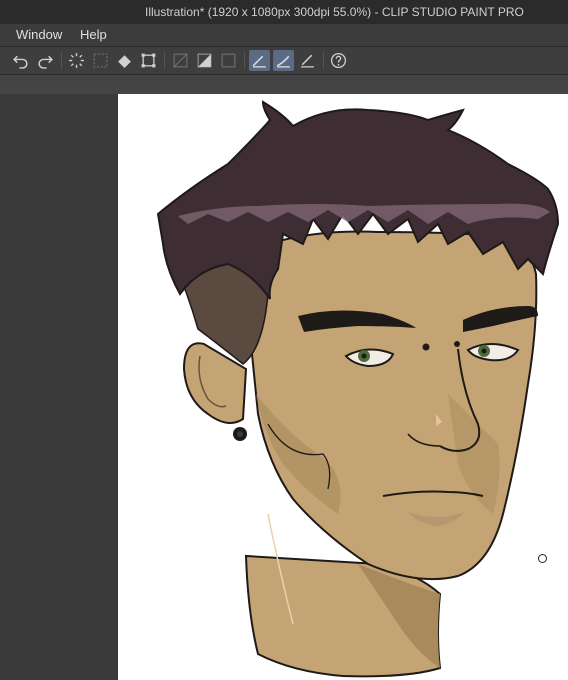 The height and width of the screenshot is (680, 568). I want to click on clear-selection-icon, so click(76, 60).